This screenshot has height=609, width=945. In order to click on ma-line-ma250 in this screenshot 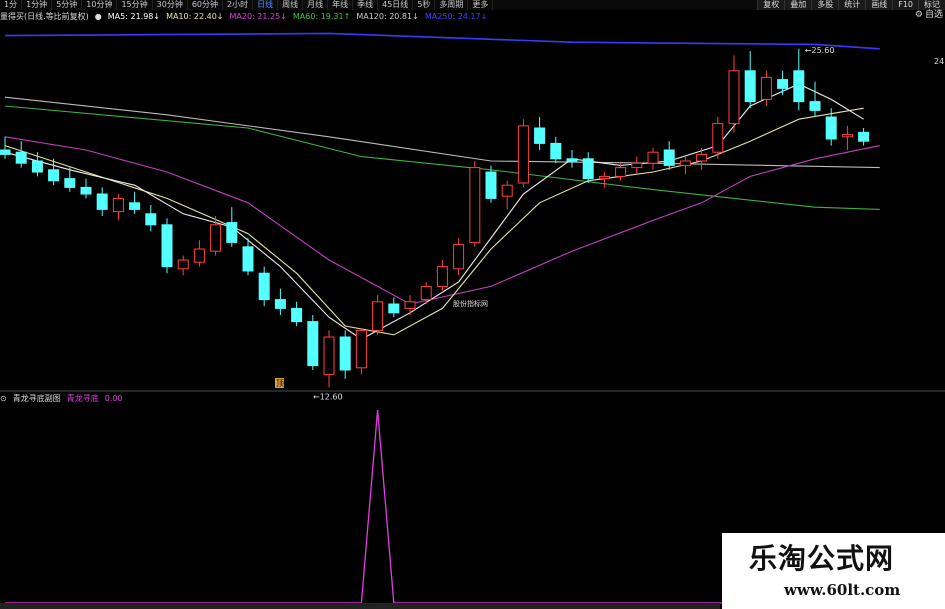, I will do `click(442, 41)`.